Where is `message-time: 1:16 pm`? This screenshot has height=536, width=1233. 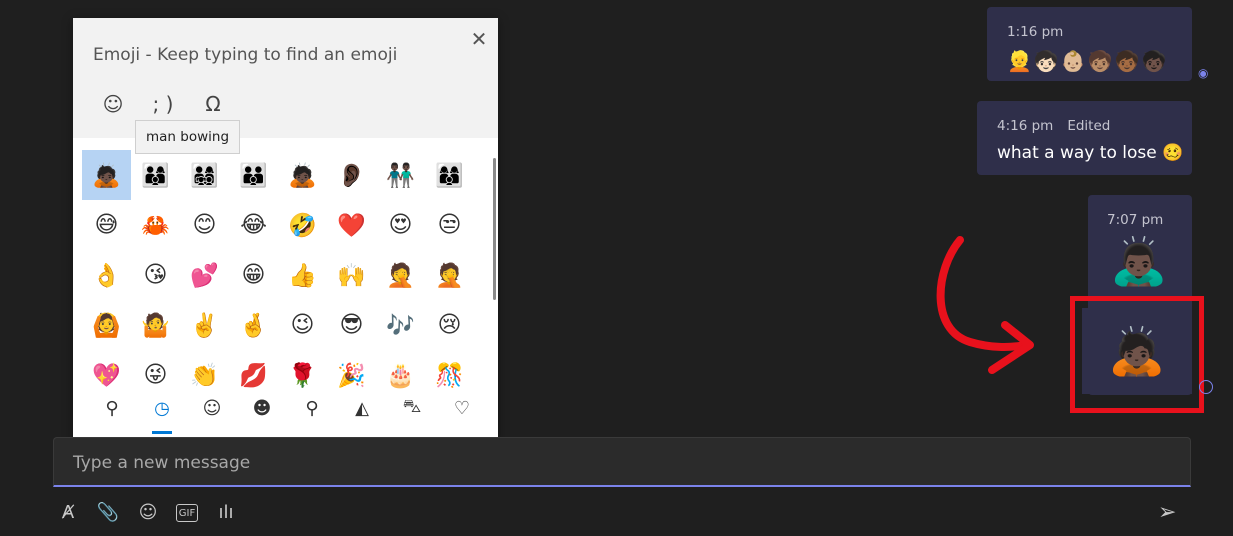 message-time: 1:16 pm is located at coordinates (1035, 32).